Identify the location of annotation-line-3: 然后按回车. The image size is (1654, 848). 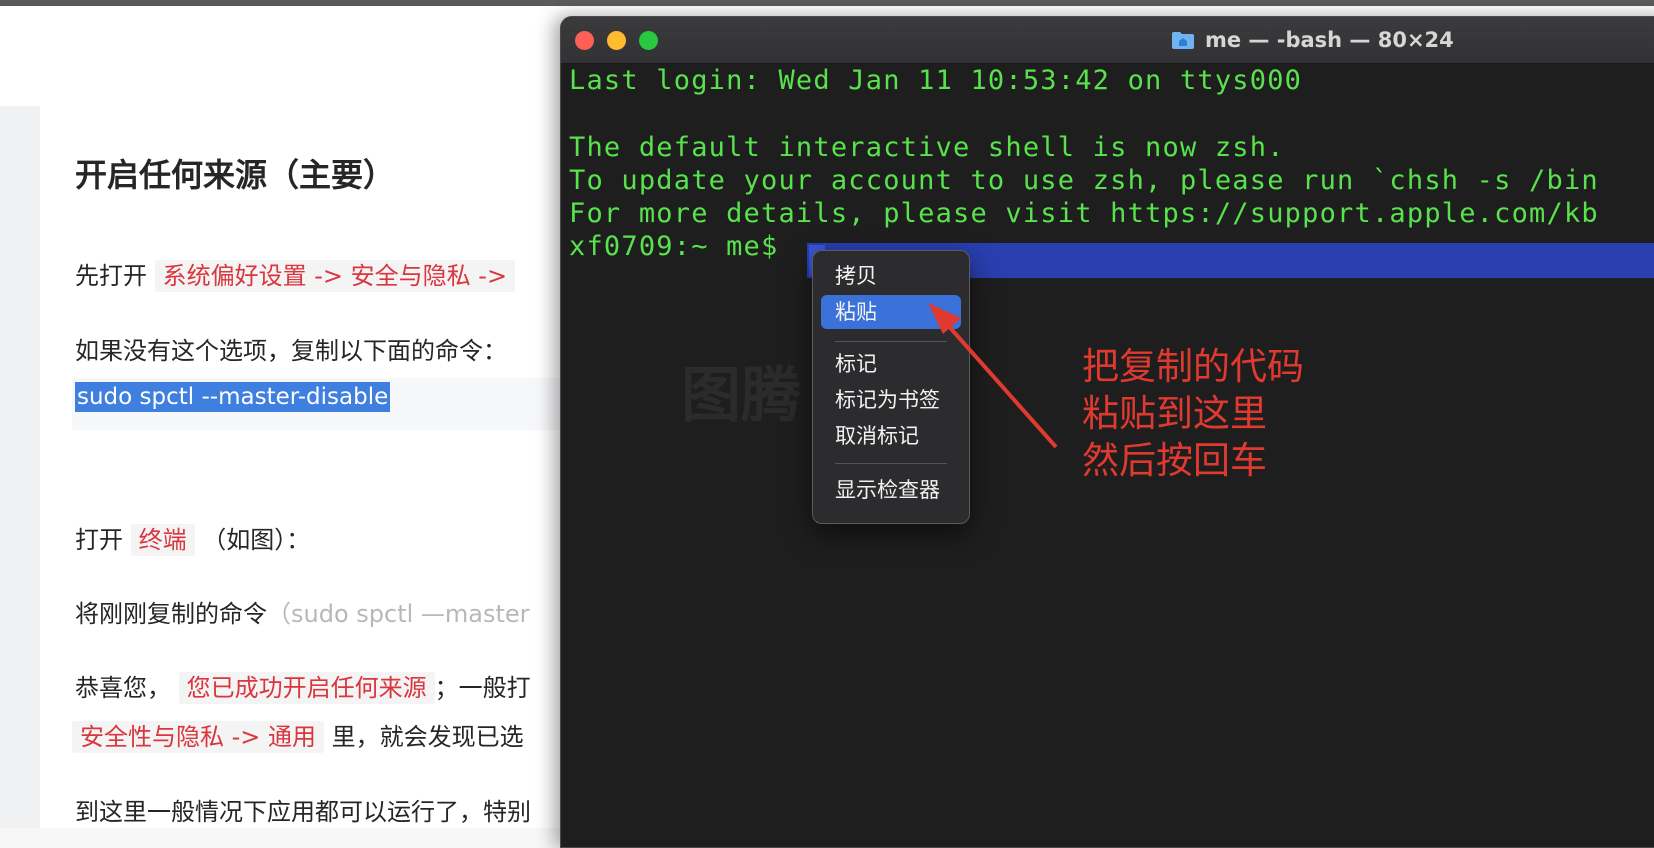
(1174, 460).